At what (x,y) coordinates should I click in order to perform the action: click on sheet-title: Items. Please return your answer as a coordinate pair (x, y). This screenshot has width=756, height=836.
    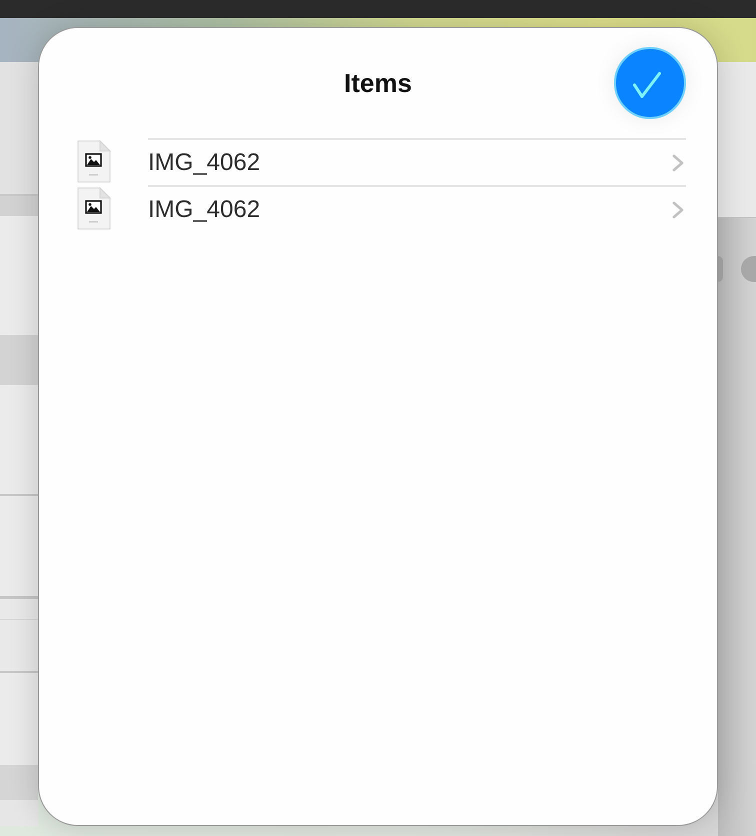
    Looking at the image, I should click on (378, 83).